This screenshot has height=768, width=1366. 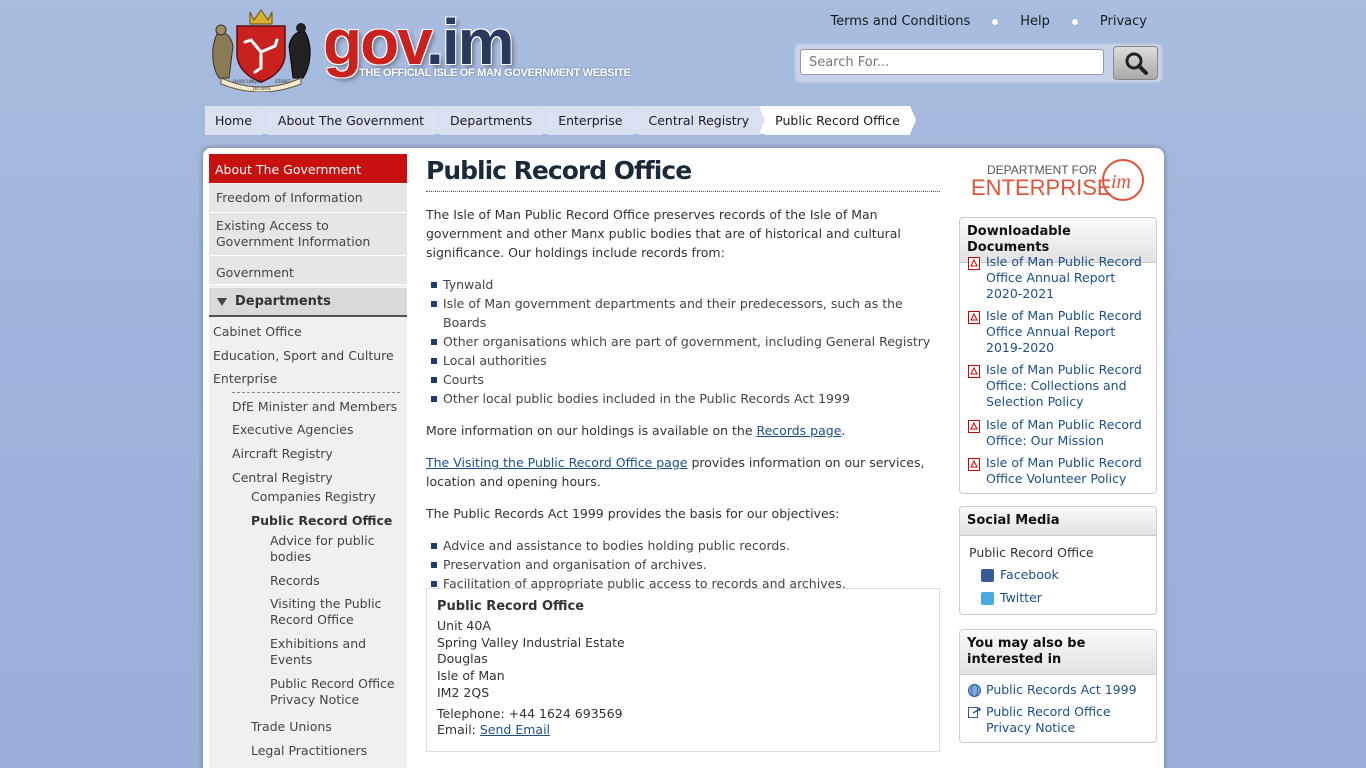 I want to click on facebook-icon, so click(x=987, y=575).